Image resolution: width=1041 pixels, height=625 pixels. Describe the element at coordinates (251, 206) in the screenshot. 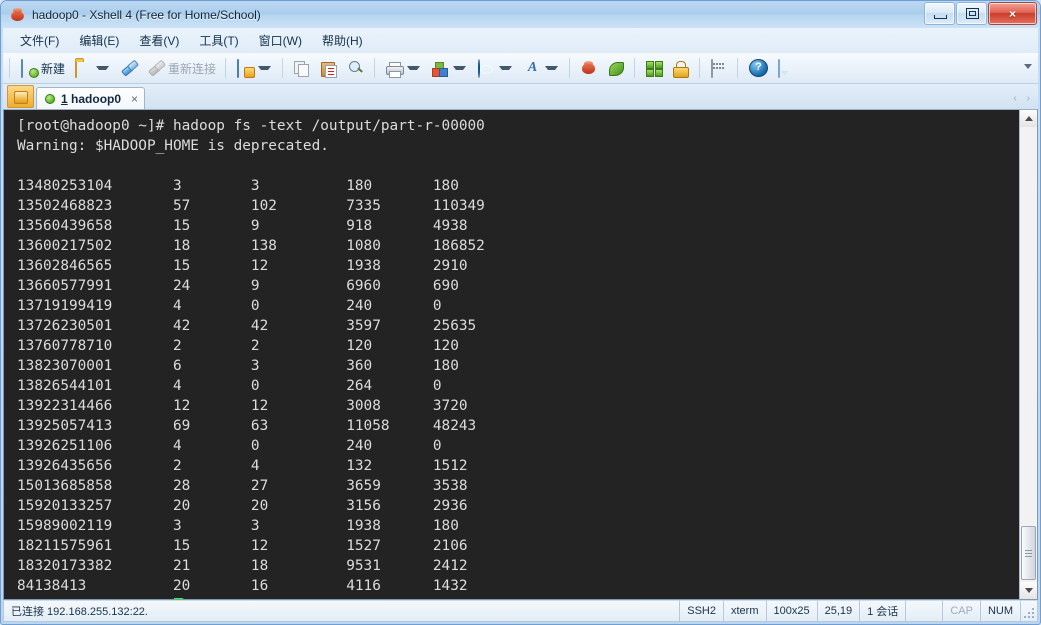

I see `terminal-data-row: 13502468823 57 102 7335 110349` at that location.